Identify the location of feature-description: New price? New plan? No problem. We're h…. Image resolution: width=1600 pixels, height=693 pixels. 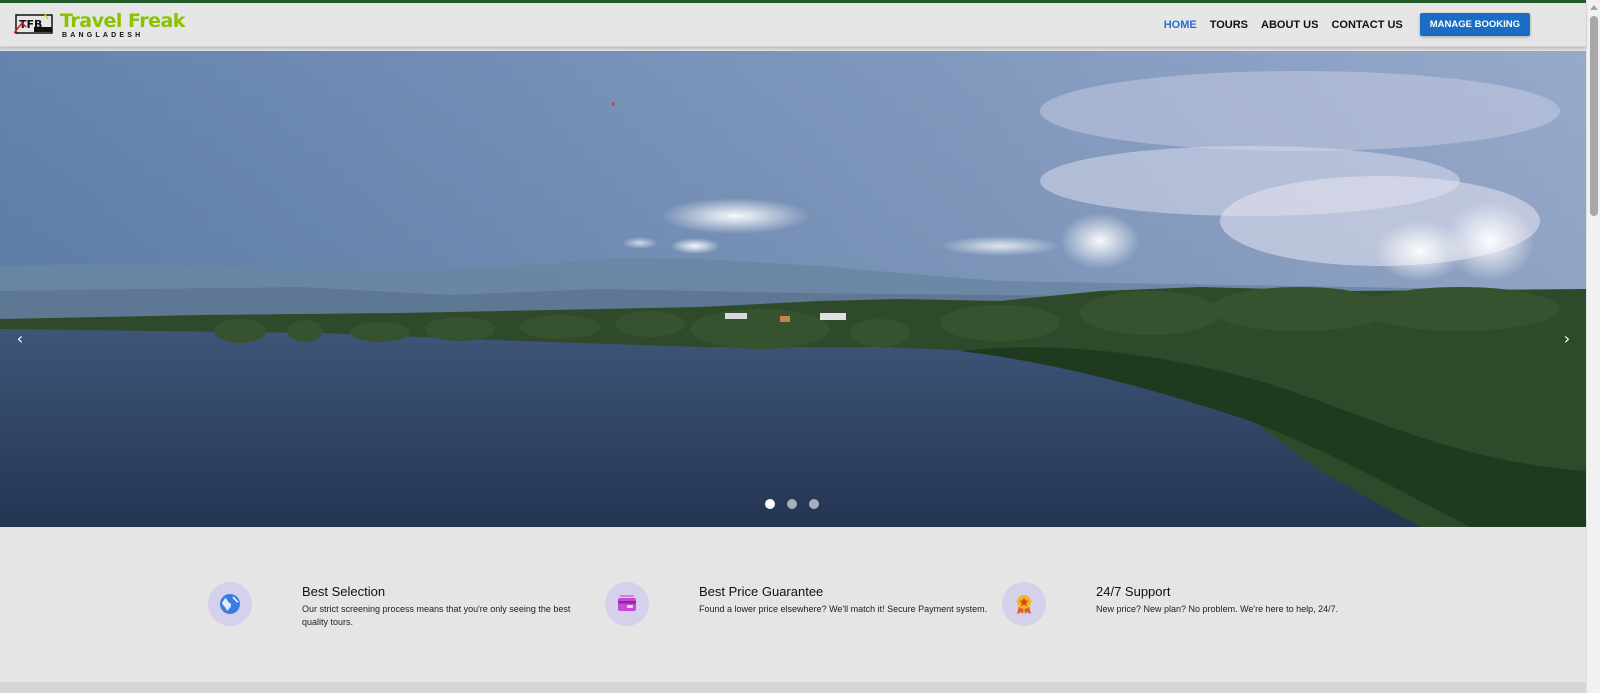
(1217, 609).